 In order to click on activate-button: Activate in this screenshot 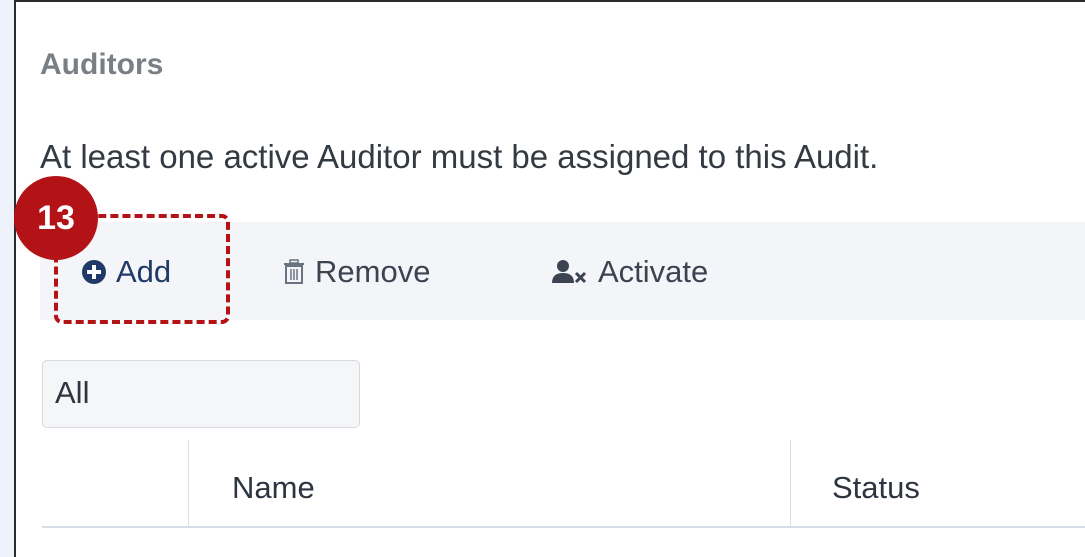, I will do `click(630, 272)`.